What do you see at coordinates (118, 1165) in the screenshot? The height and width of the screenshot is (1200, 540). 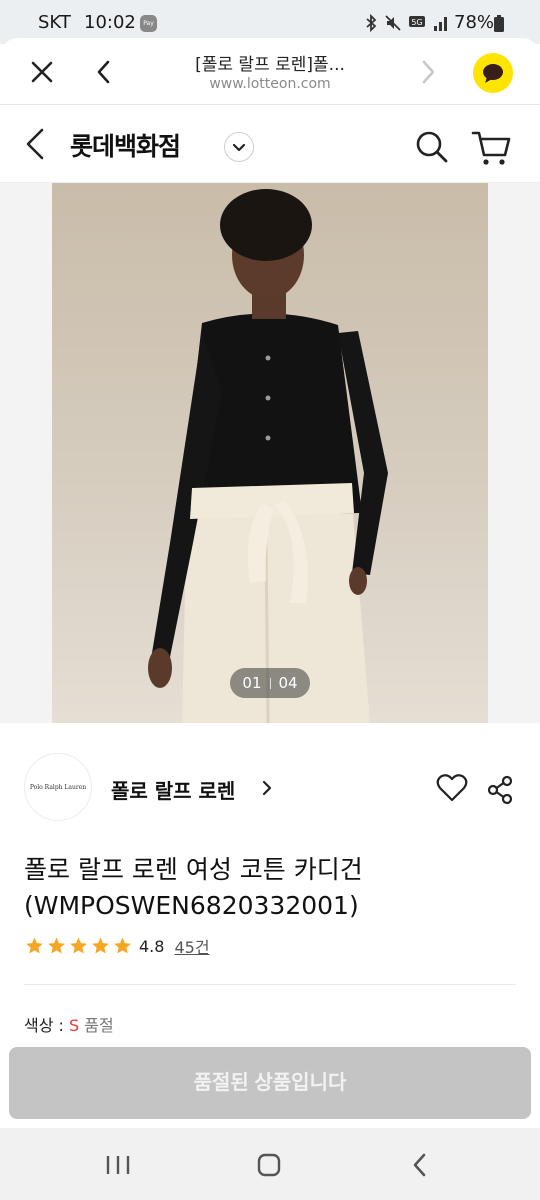 I see `recent-apps-icon` at bounding box center [118, 1165].